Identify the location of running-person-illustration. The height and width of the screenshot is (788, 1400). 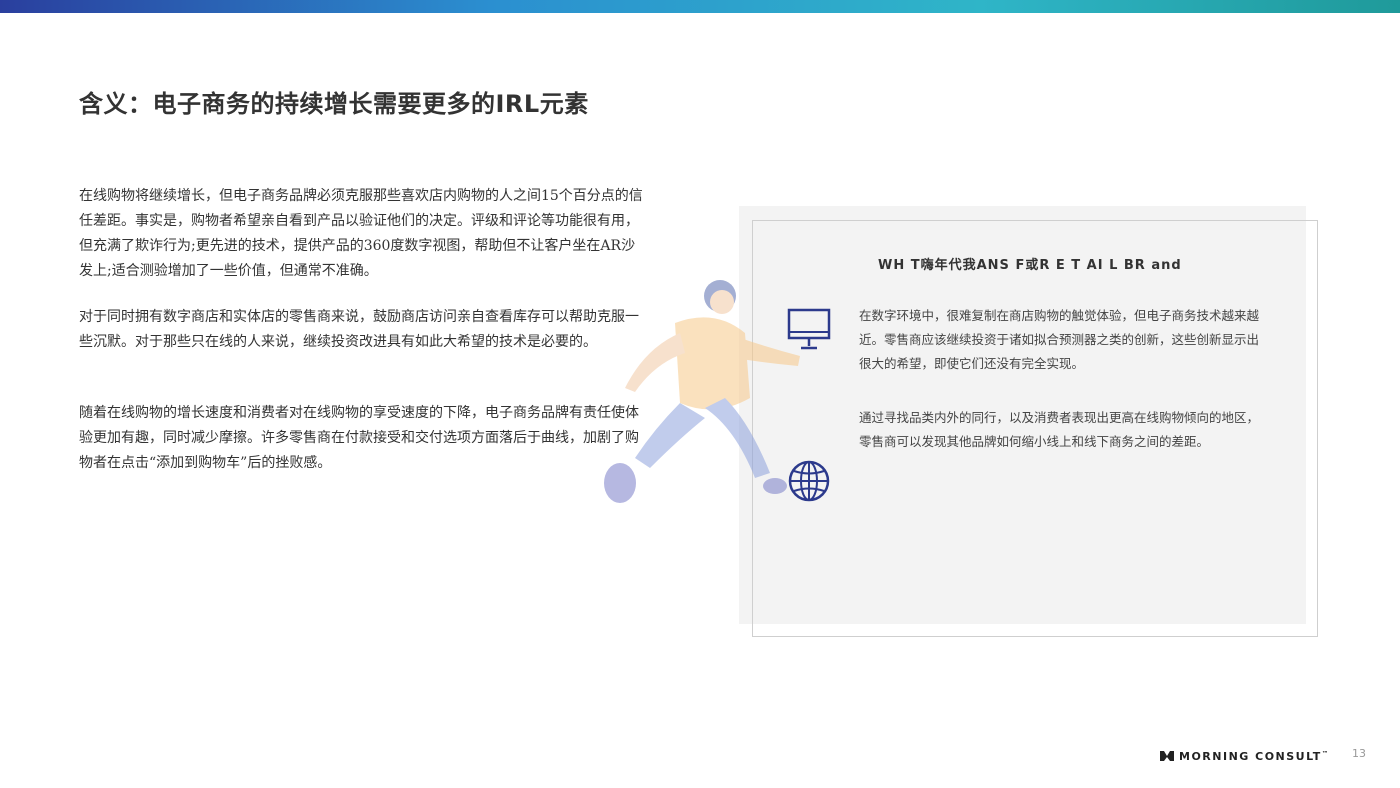
(702, 391).